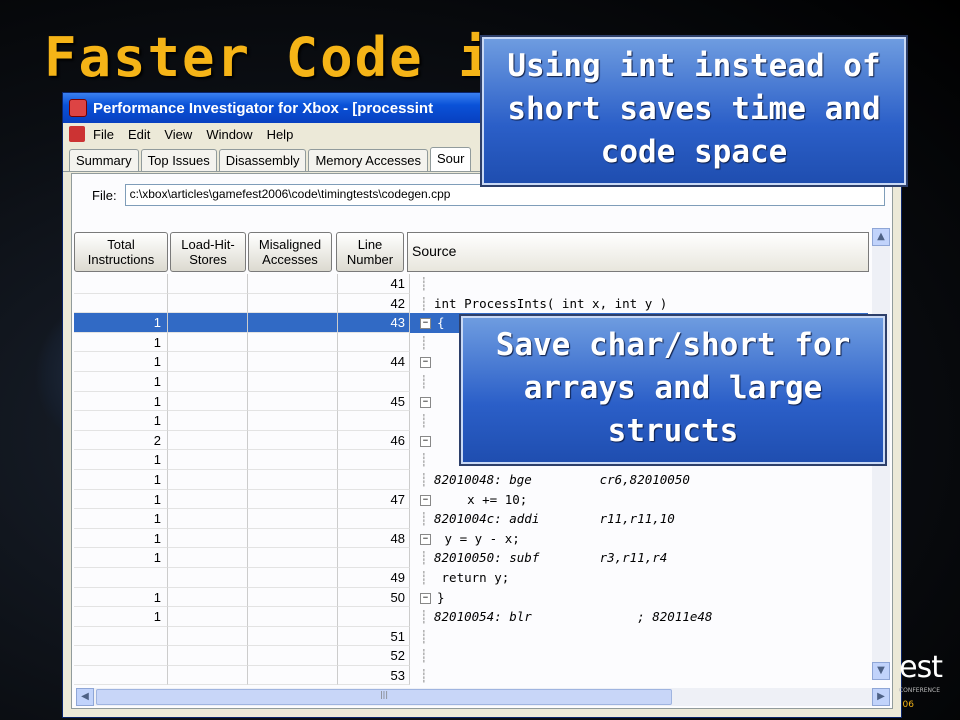 The width and height of the screenshot is (960, 720). Describe the element at coordinates (368, 160) in the screenshot. I see `tab-memory-accesses: Memory Accesses` at that location.